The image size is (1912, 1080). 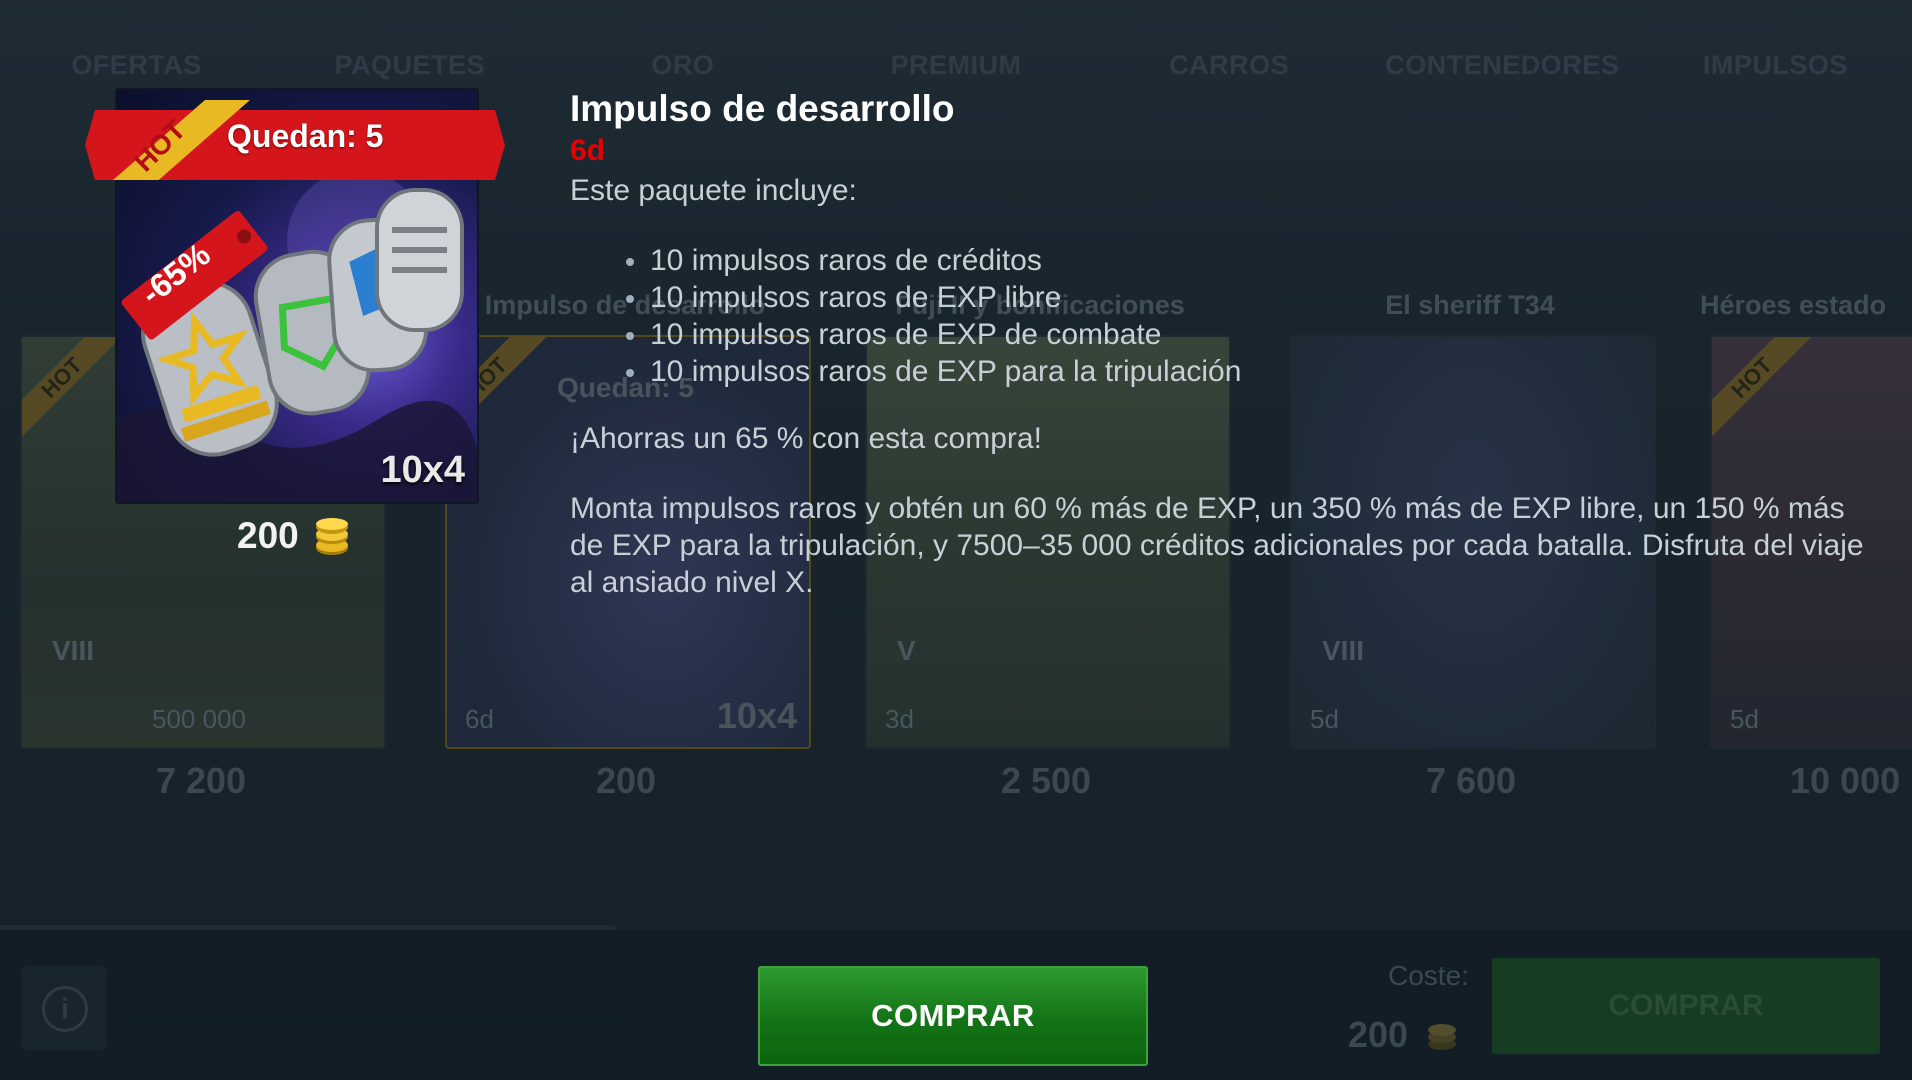 I want to click on savings-text: ¡Ahorras un 65 % con esta compra!, so click(x=806, y=438).